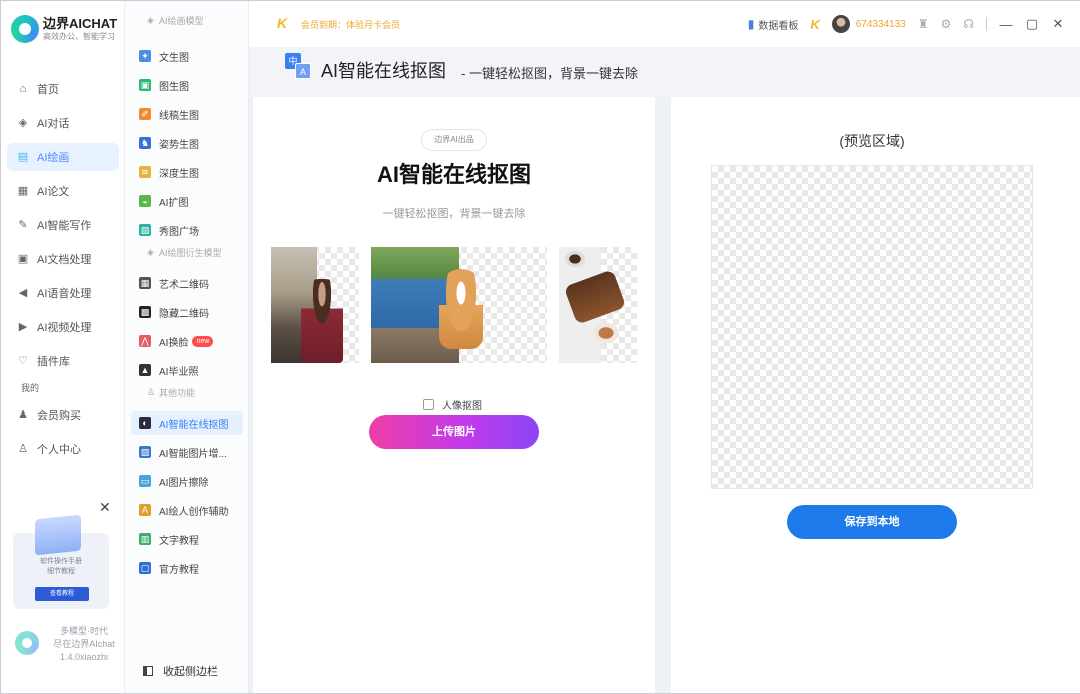 The image size is (1080, 694). What do you see at coordinates (428, 404) in the screenshot?
I see `portrait-cutout-checkbox` at bounding box center [428, 404].